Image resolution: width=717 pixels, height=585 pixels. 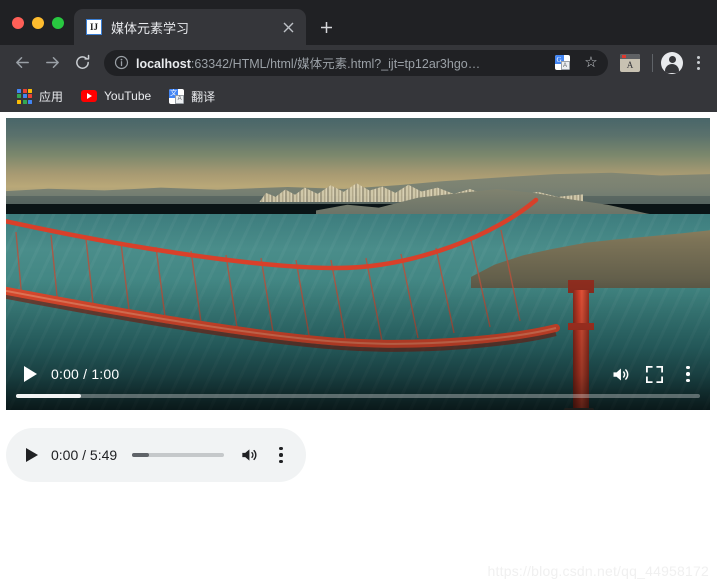 I want to click on arrow-left-icon, so click(x=22, y=62).